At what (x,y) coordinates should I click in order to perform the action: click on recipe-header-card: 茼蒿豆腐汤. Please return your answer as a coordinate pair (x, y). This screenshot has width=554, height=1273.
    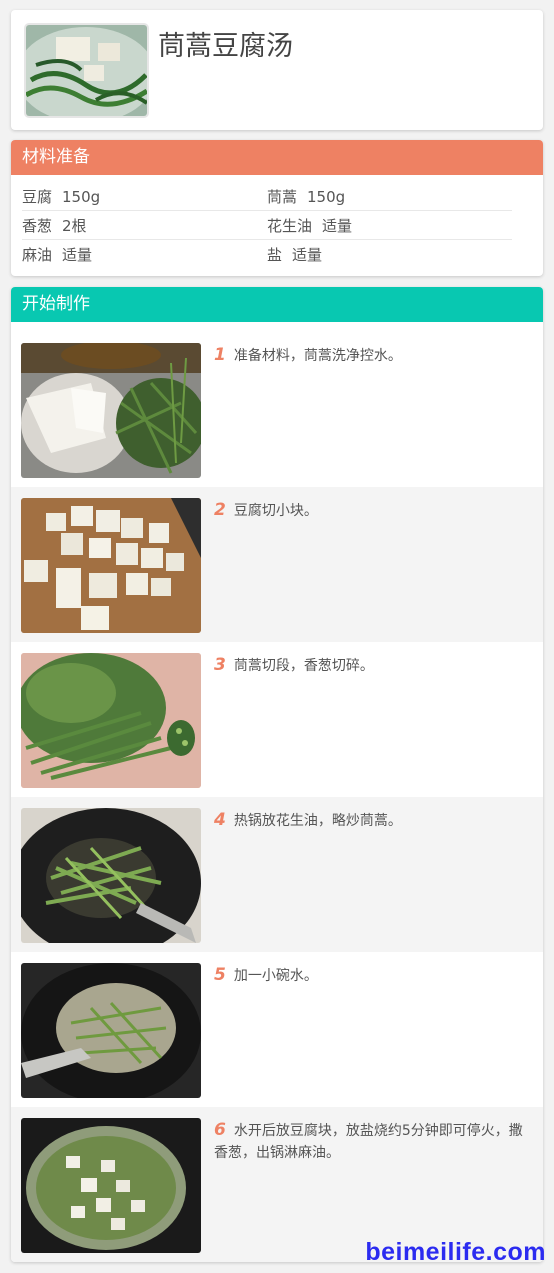
    Looking at the image, I should click on (277, 70).